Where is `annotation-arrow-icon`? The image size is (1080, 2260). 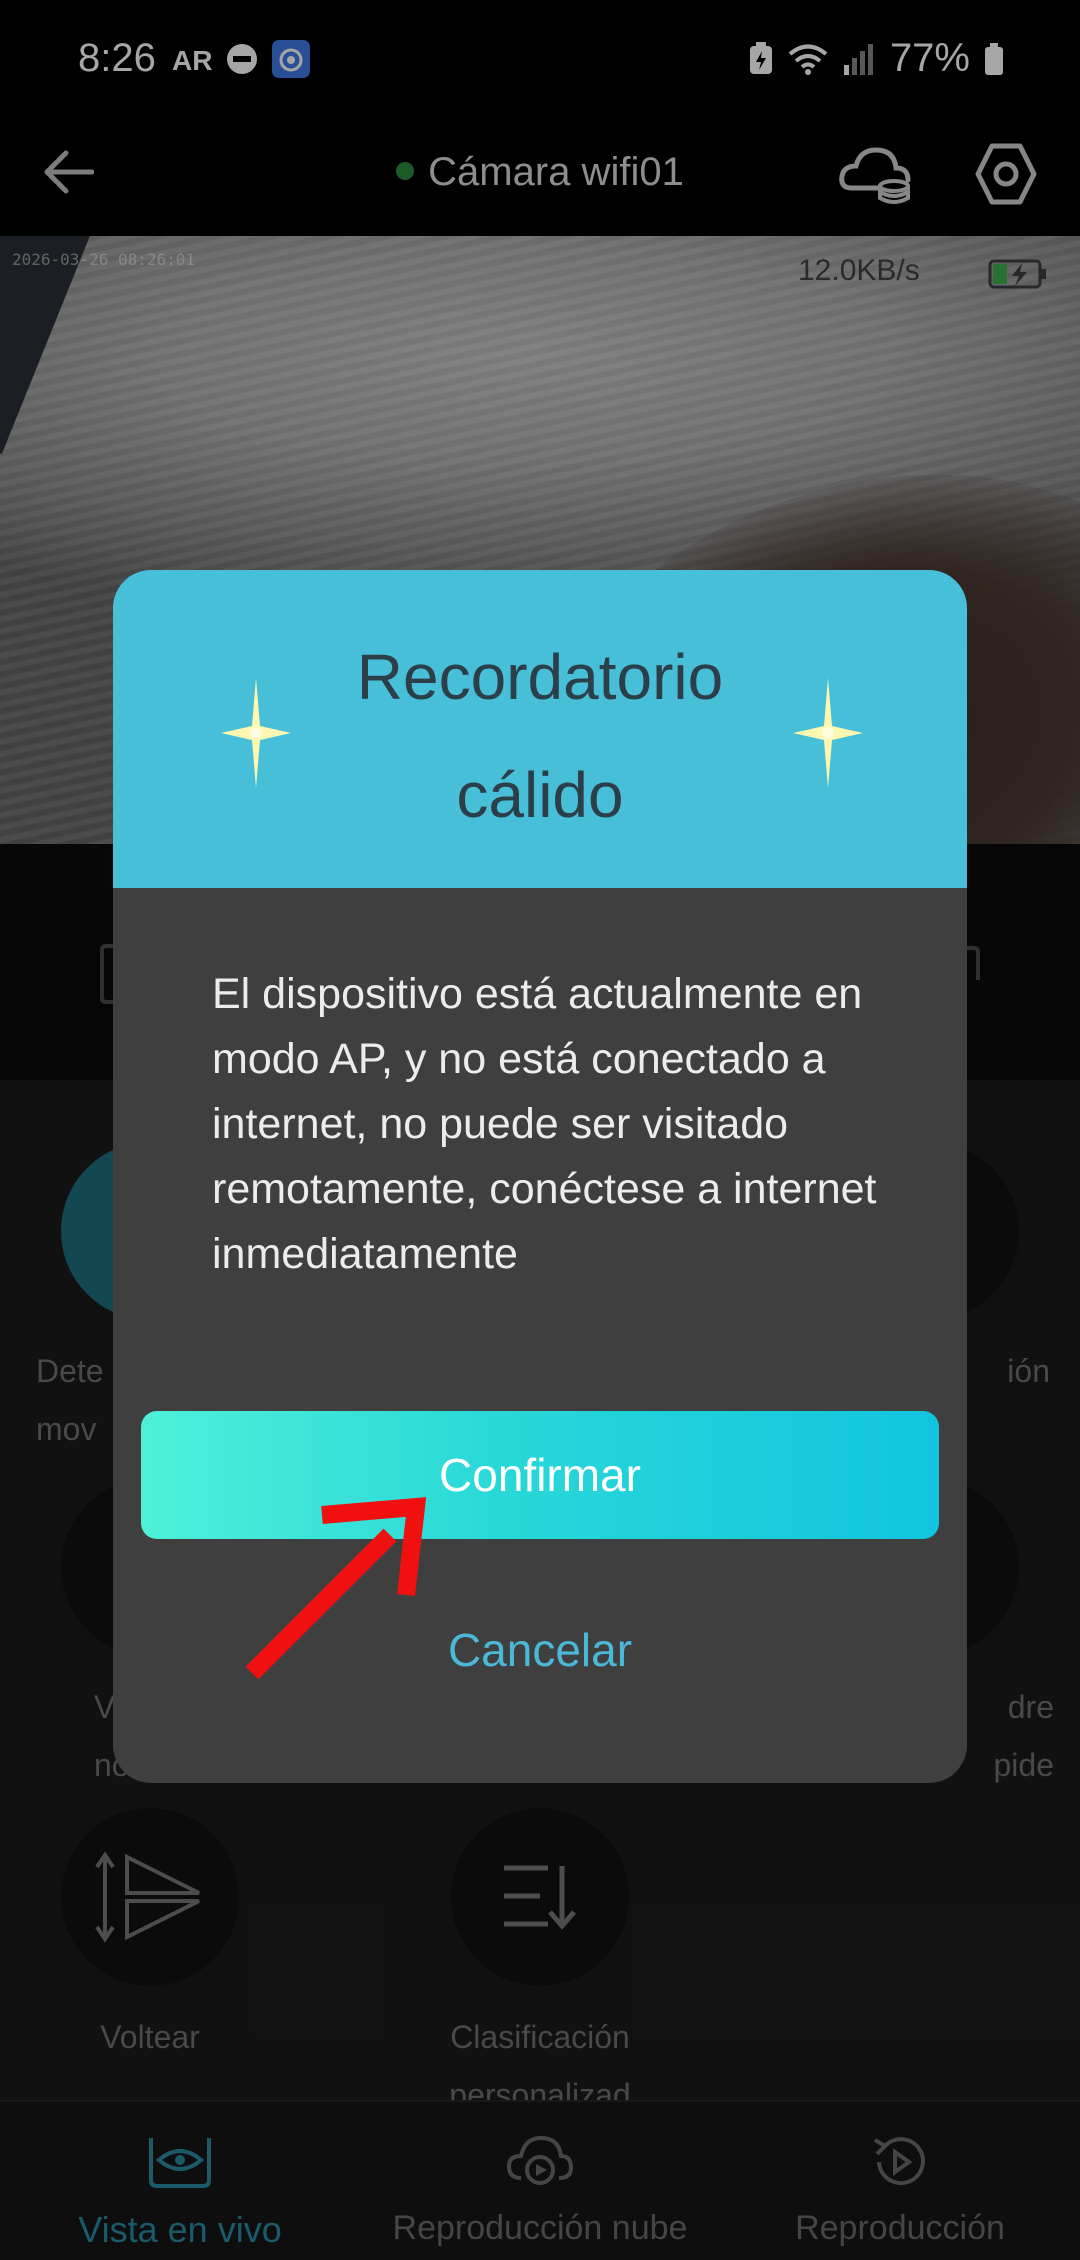 annotation-arrow-icon is located at coordinates (336, 1588).